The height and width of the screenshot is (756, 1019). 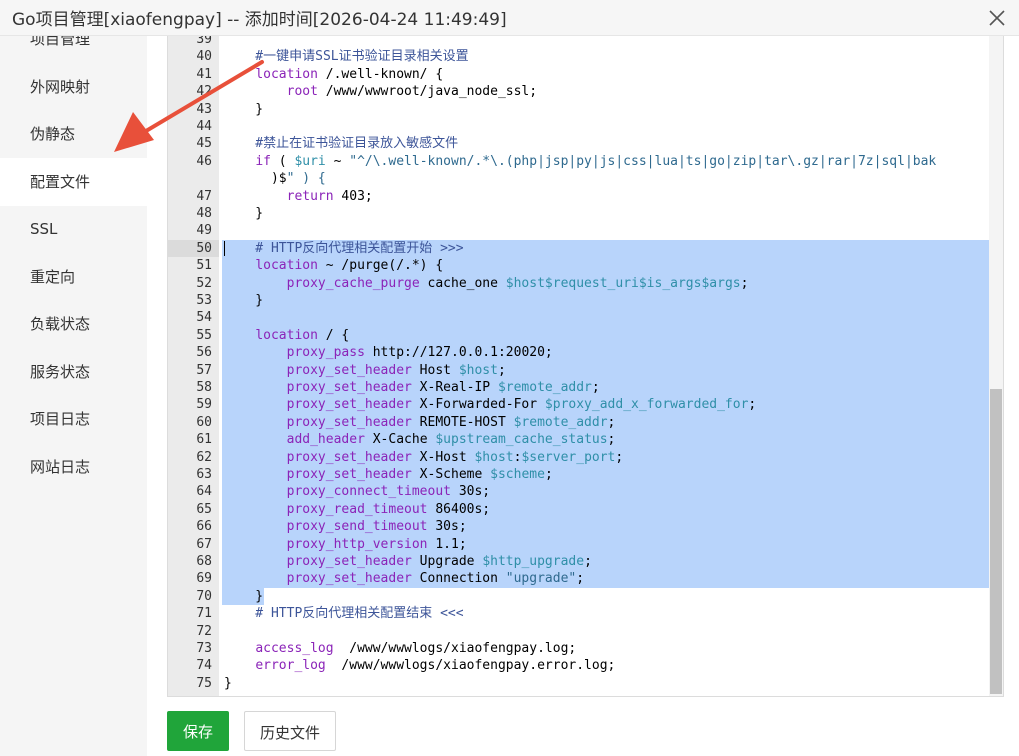 What do you see at coordinates (73, 324) in the screenshot?
I see `sidebar-item: 负载状态` at bounding box center [73, 324].